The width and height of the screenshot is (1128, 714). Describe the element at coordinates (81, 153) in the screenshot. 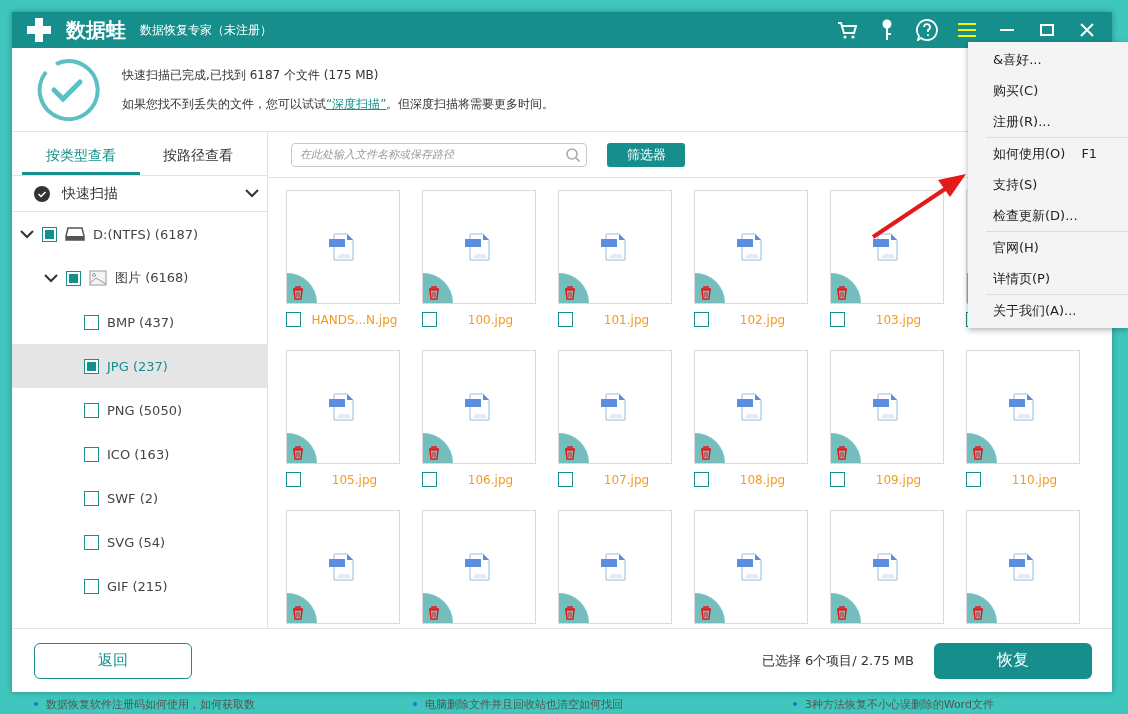

I see `view-tab: 按类型查看` at that location.